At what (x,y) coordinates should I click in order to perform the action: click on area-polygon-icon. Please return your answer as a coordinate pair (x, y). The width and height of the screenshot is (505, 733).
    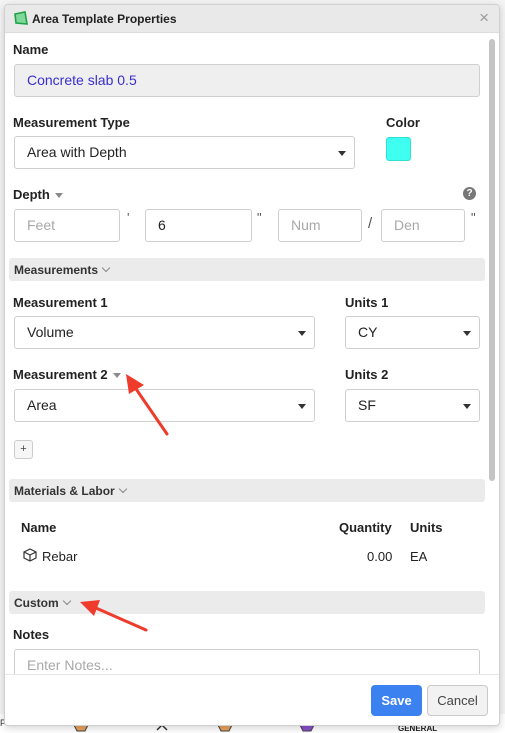
    Looking at the image, I should click on (21, 18).